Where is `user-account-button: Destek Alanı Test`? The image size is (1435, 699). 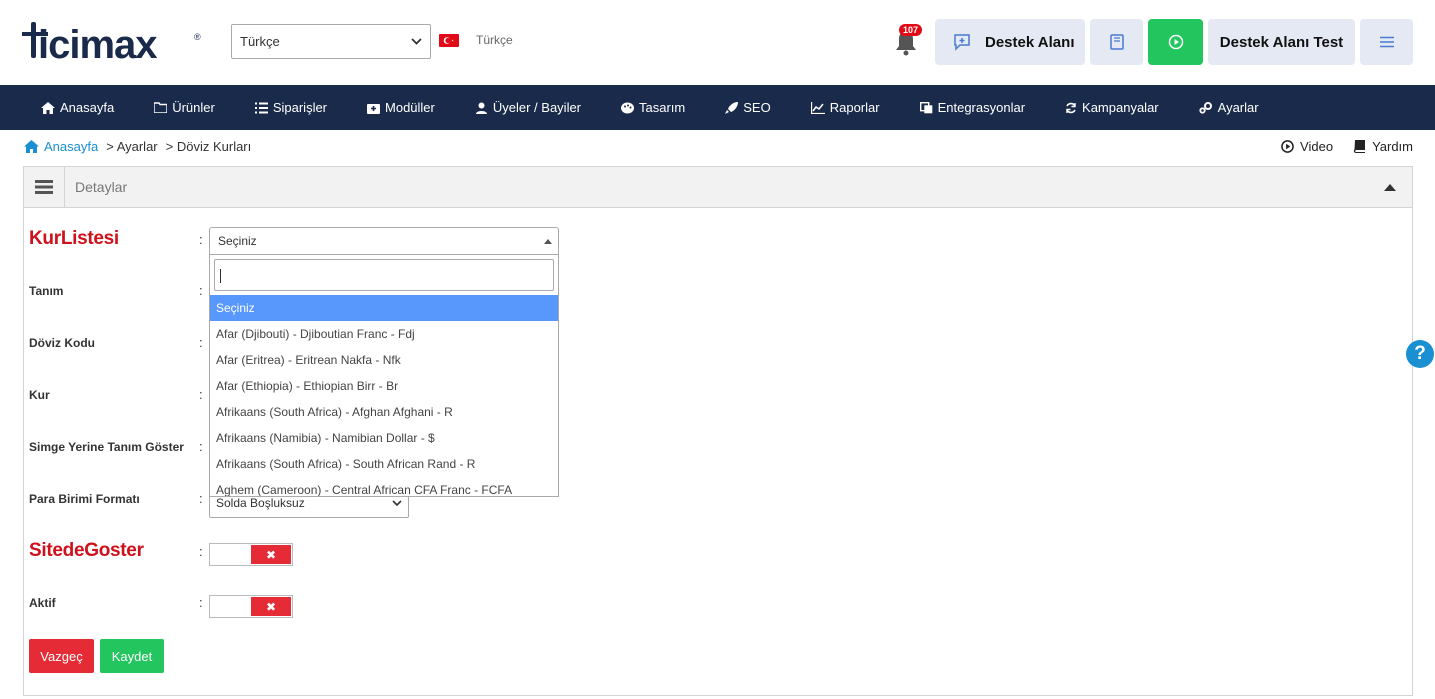
user-account-button: Destek Alanı Test is located at coordinates (1281, 42).